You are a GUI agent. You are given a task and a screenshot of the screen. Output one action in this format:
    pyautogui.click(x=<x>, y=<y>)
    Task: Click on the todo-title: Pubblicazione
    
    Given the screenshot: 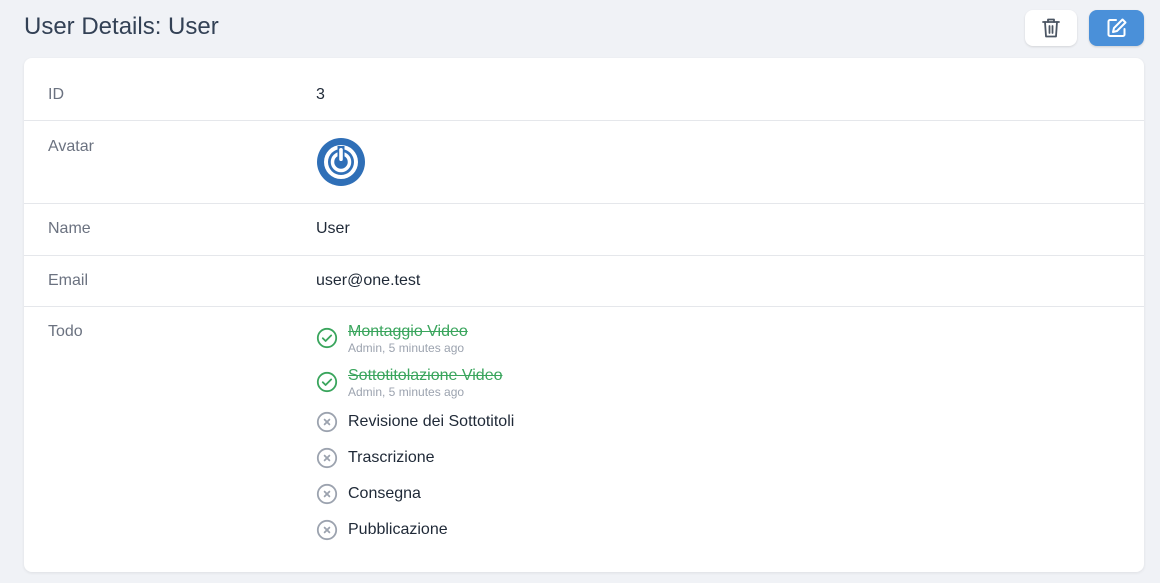 What is the action you would take?
    pyautogui.click(x=398, y=529)
    